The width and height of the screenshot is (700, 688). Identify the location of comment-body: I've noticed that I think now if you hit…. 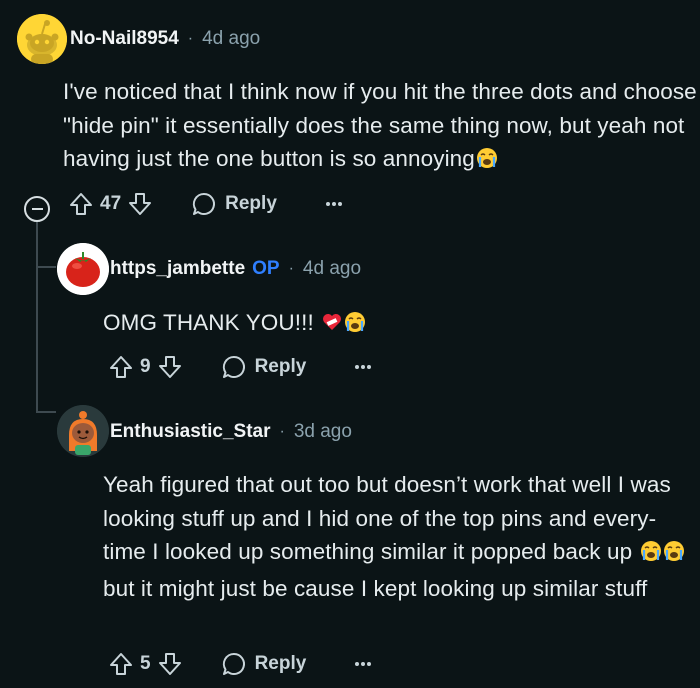
(380, 127).